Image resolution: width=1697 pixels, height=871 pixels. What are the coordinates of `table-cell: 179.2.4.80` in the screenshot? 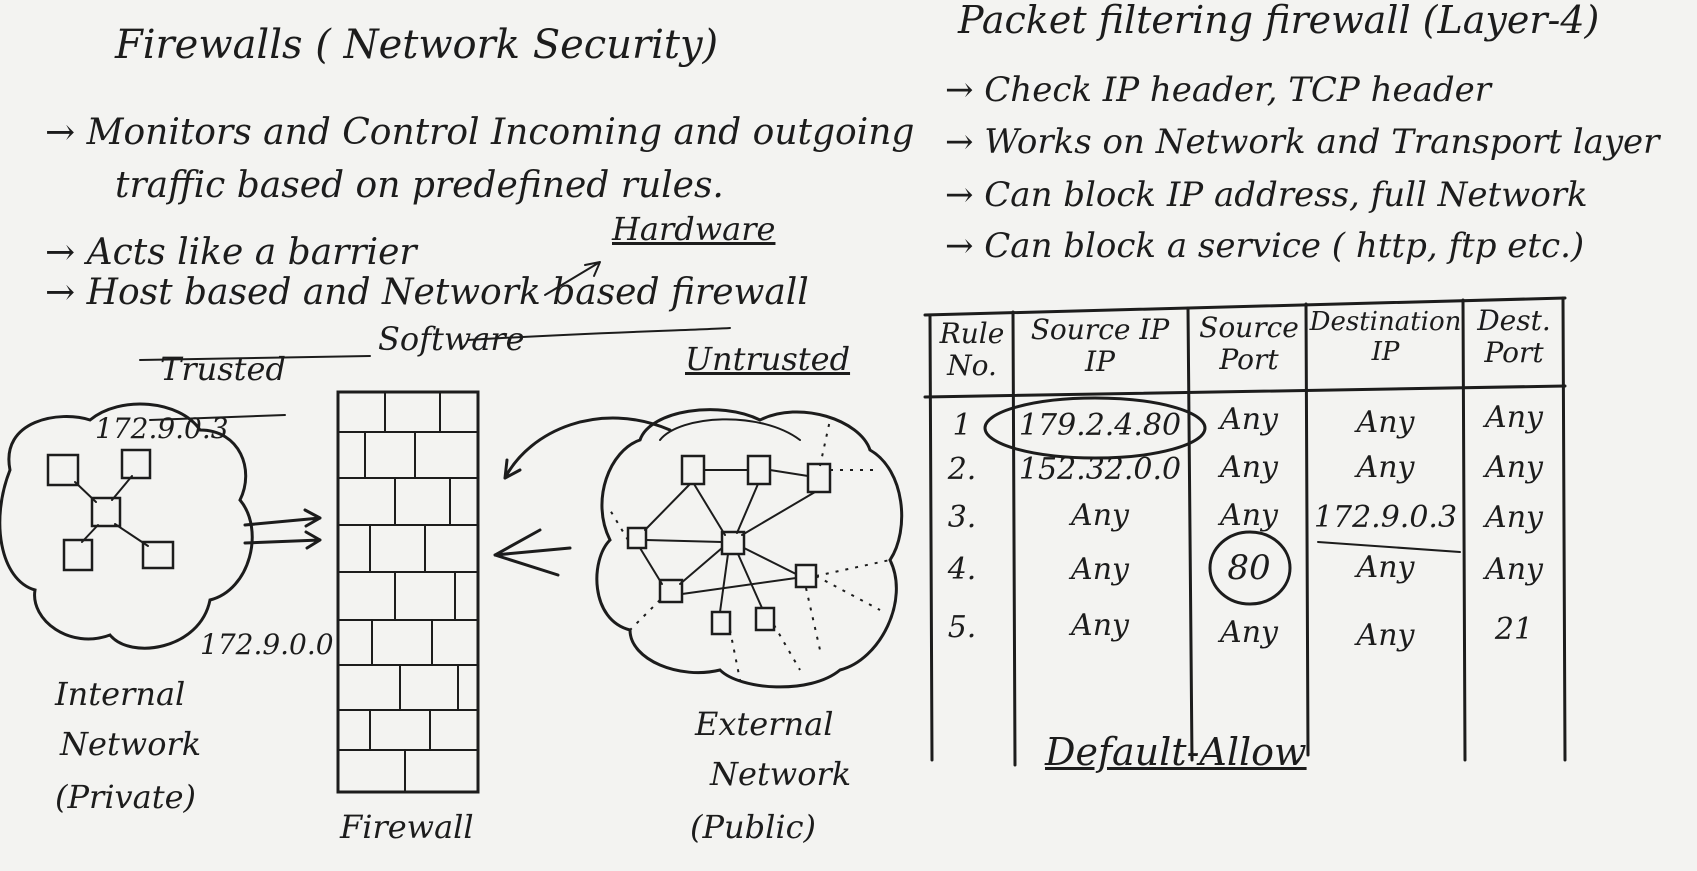 It's located at (1100, 425).